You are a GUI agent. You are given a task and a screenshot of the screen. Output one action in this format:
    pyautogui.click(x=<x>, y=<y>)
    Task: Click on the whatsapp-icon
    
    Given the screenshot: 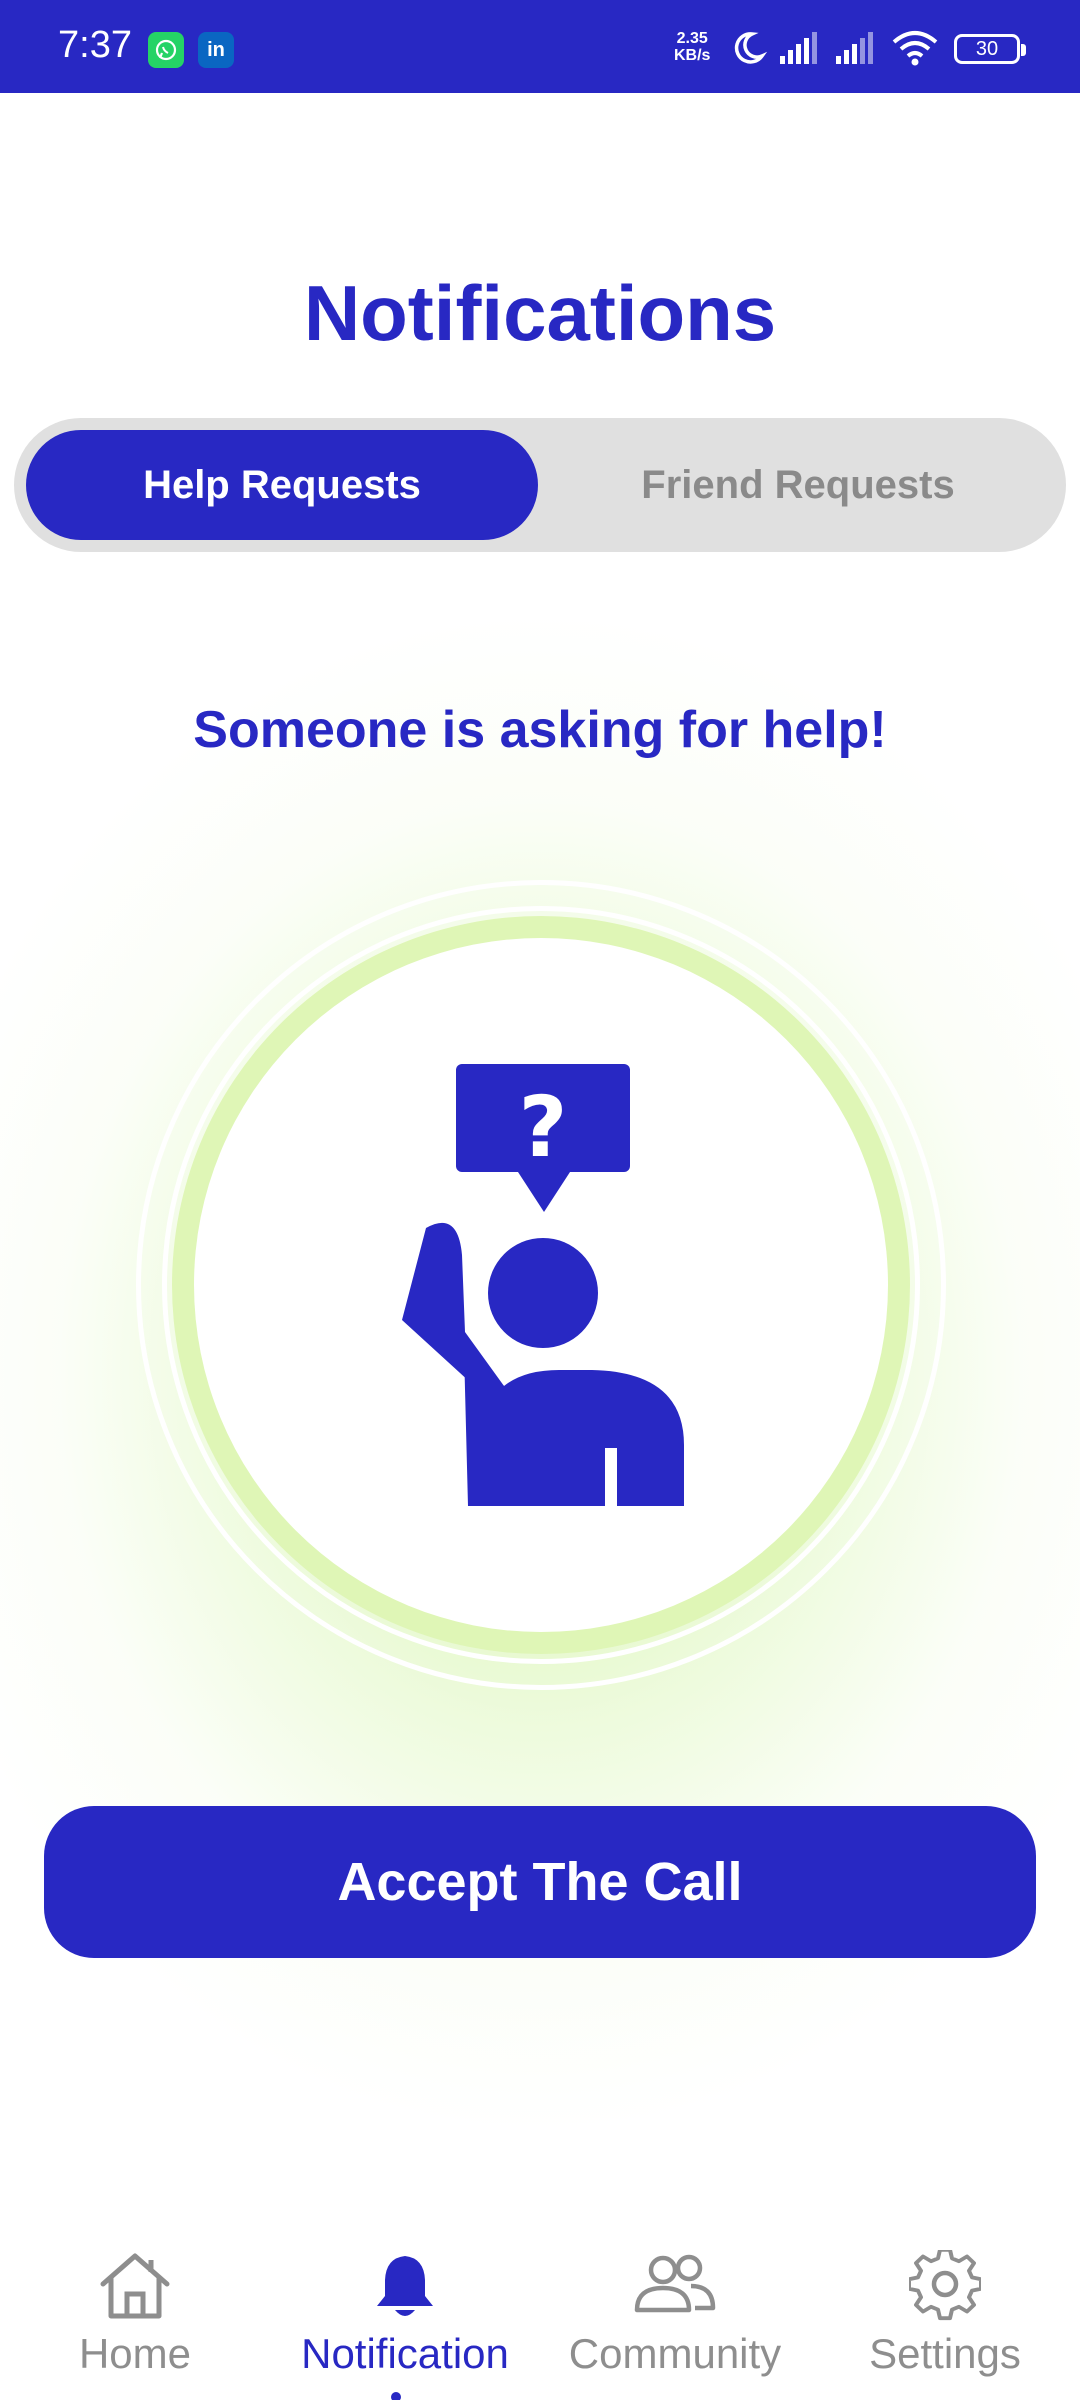 What is the action you would take?
    pyautogui.click(x=166, y=50)
    